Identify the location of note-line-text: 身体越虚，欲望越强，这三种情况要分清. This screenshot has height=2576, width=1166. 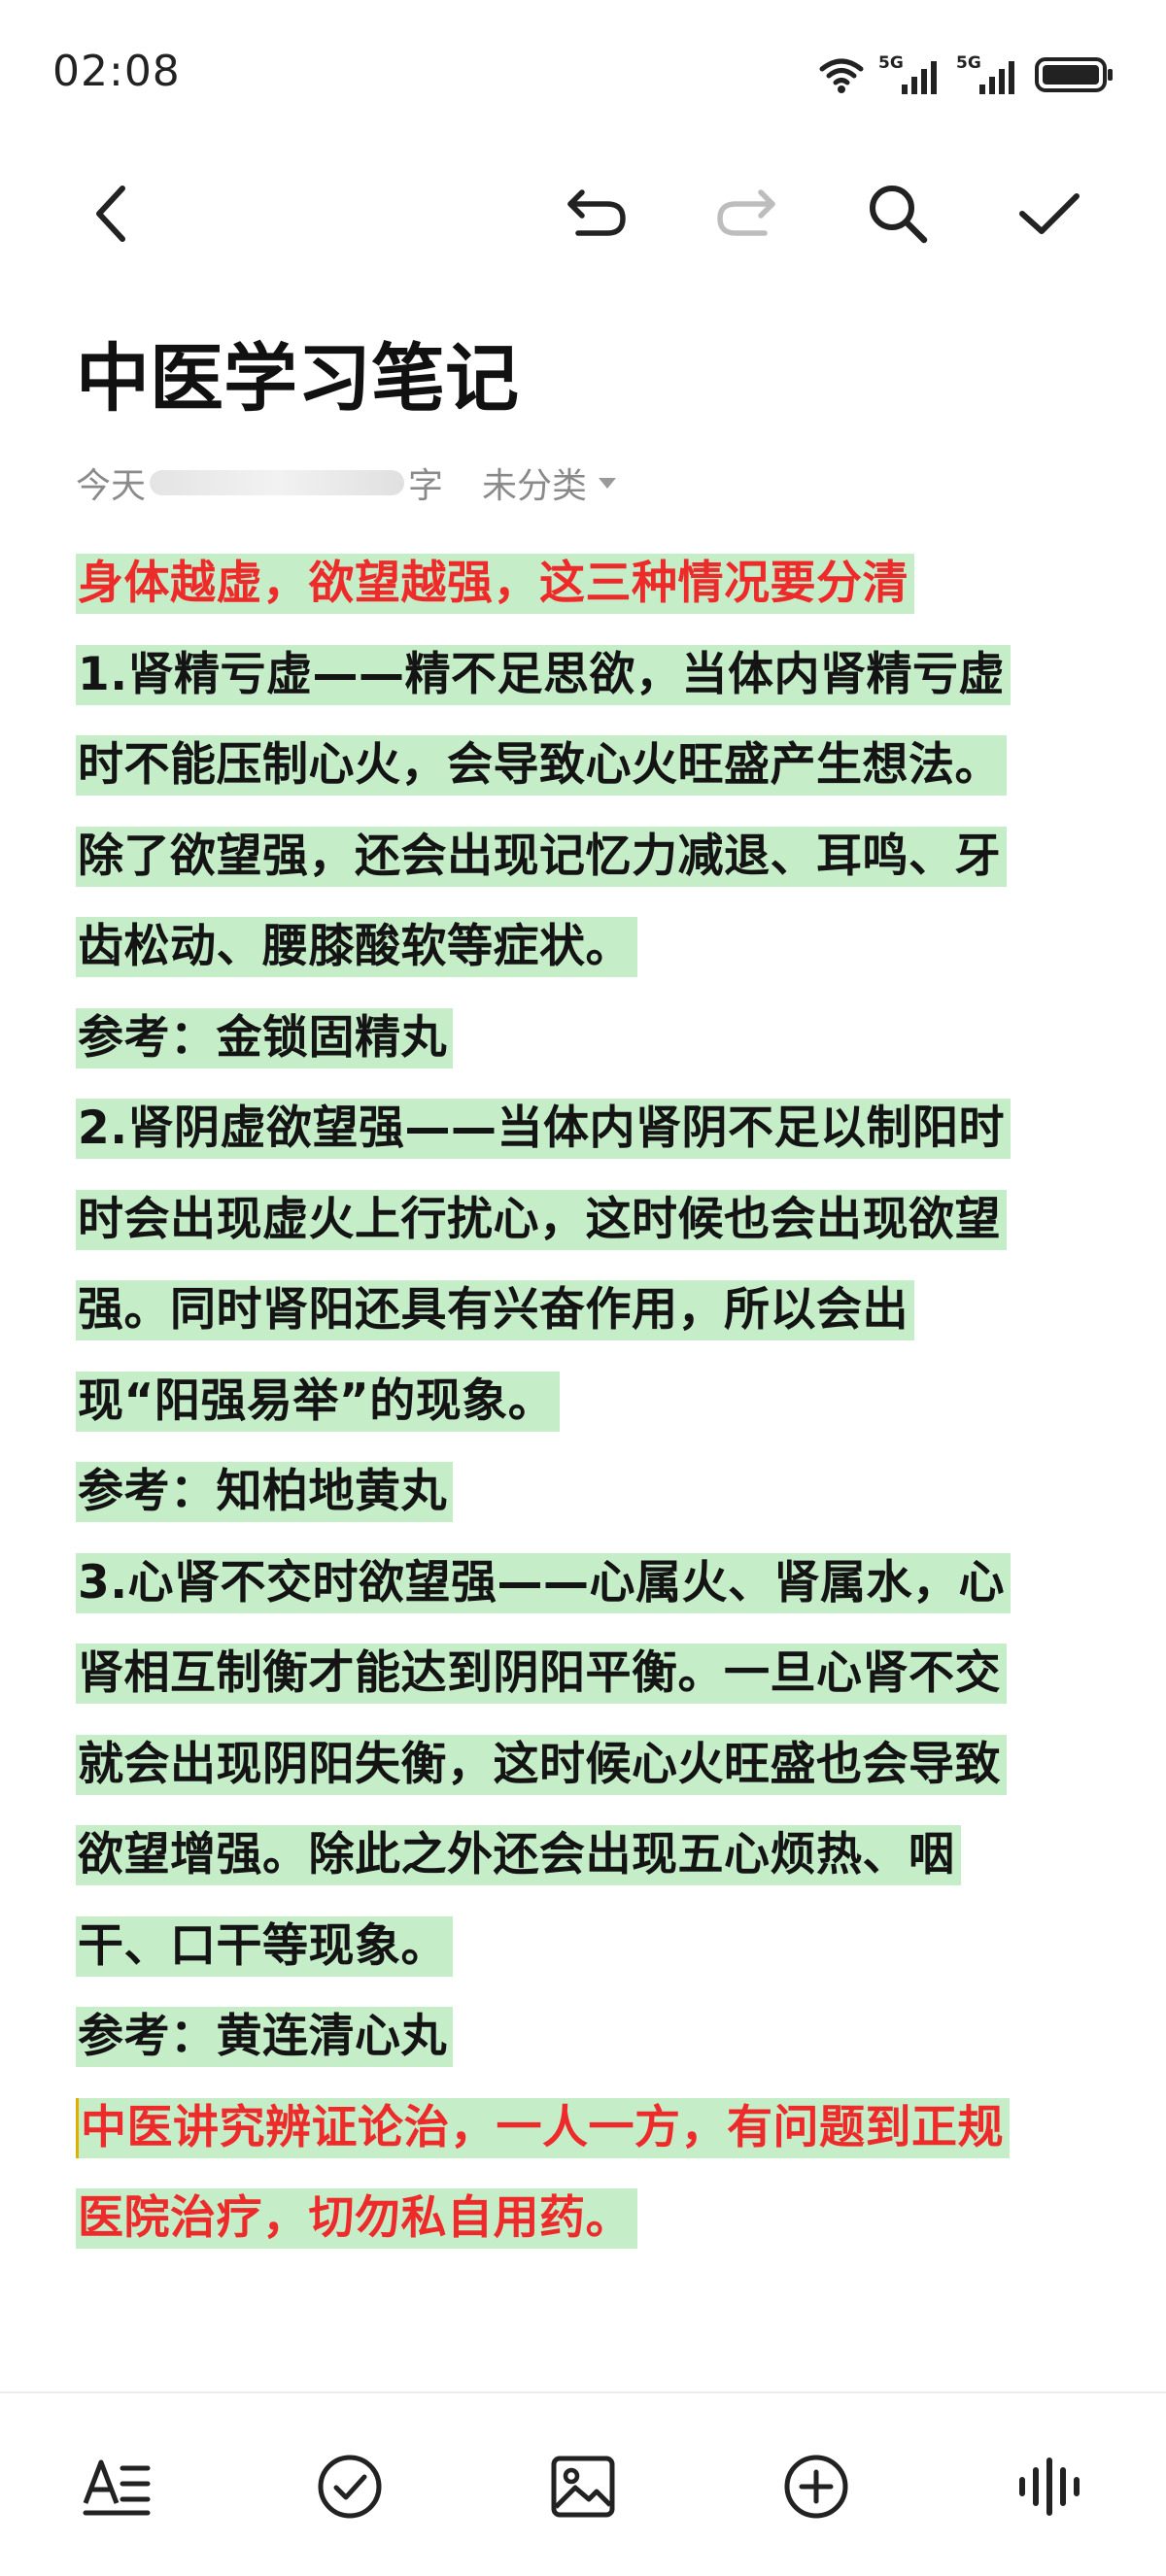
(495, 584).